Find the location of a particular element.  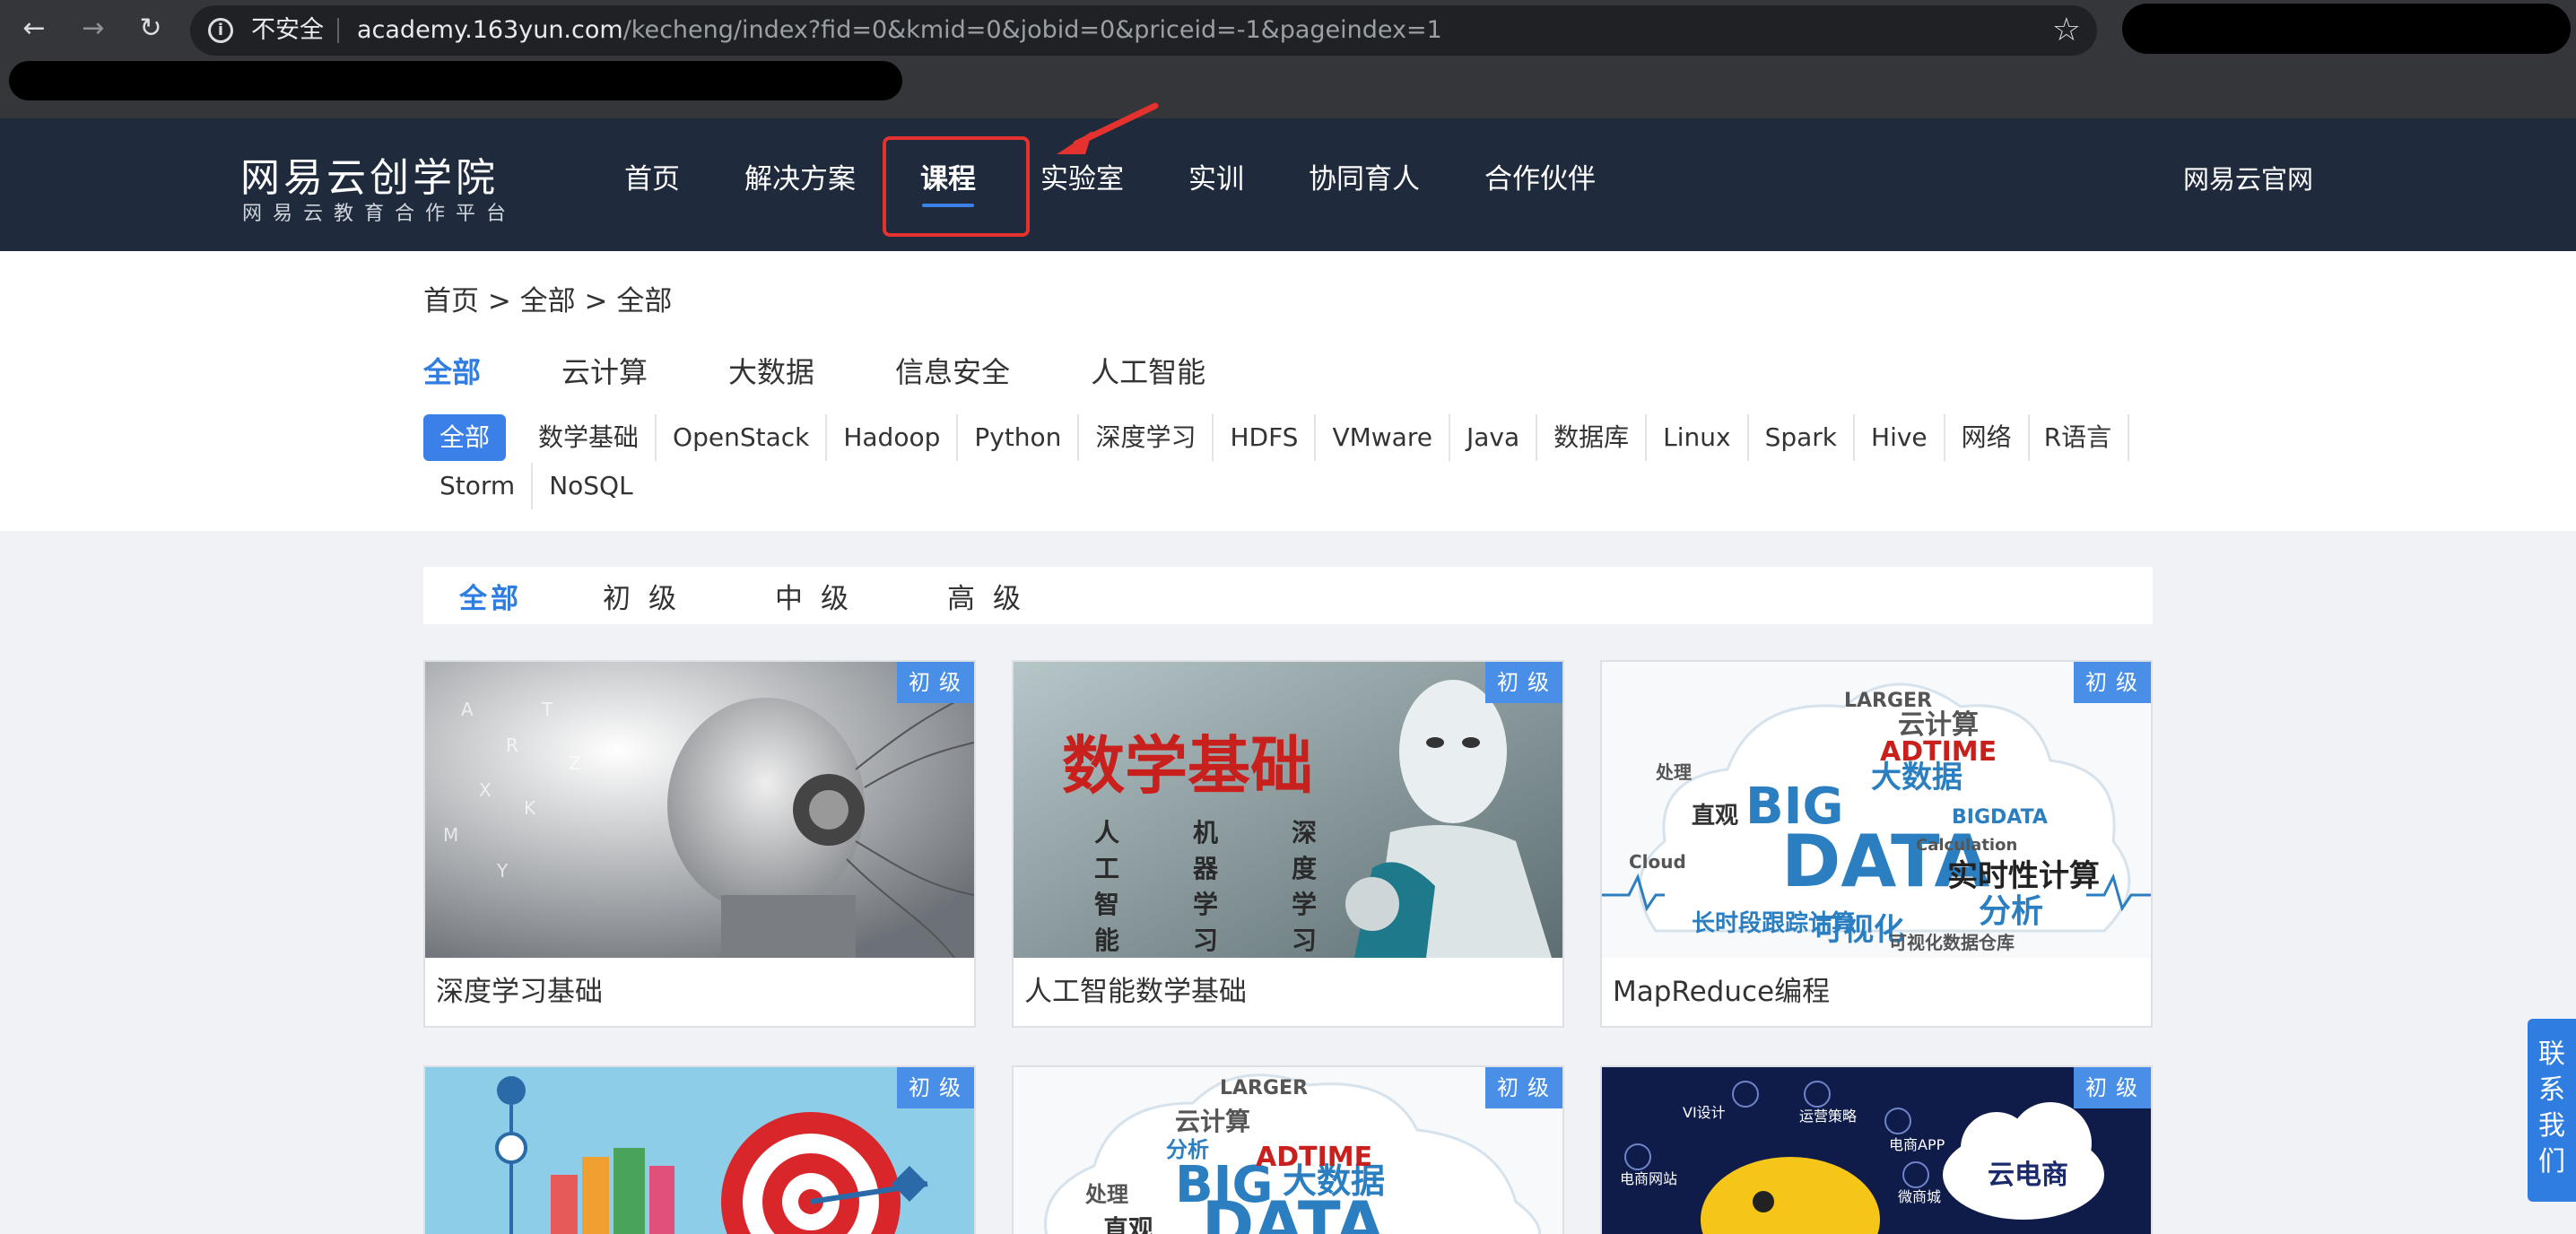

course-card: 初级 is located at coordinates (699, 1149).